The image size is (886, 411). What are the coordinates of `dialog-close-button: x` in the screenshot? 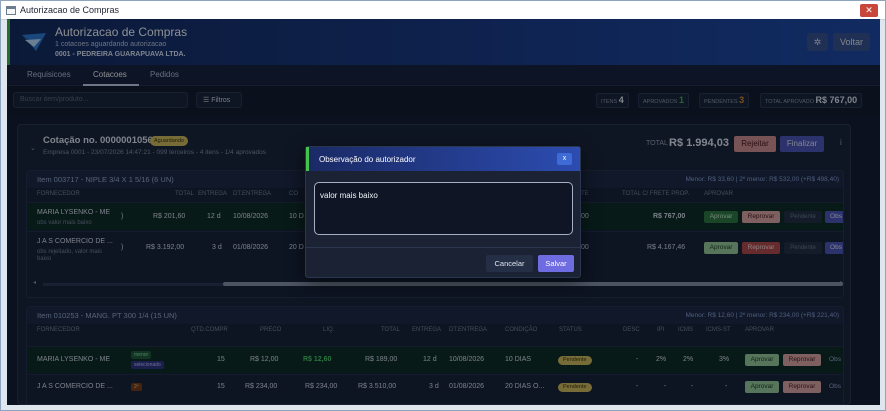 It's located at (564, 159).